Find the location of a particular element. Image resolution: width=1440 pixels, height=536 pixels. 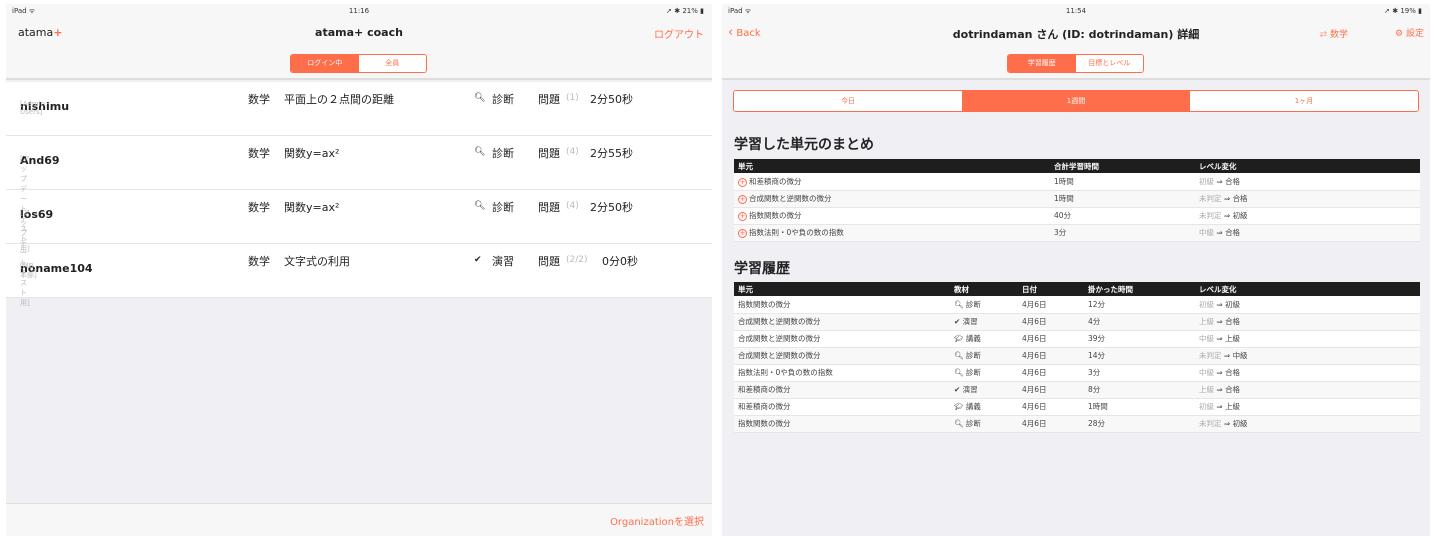

settings-button: ⚙ 設定 is located at coordinates (1409, 32).